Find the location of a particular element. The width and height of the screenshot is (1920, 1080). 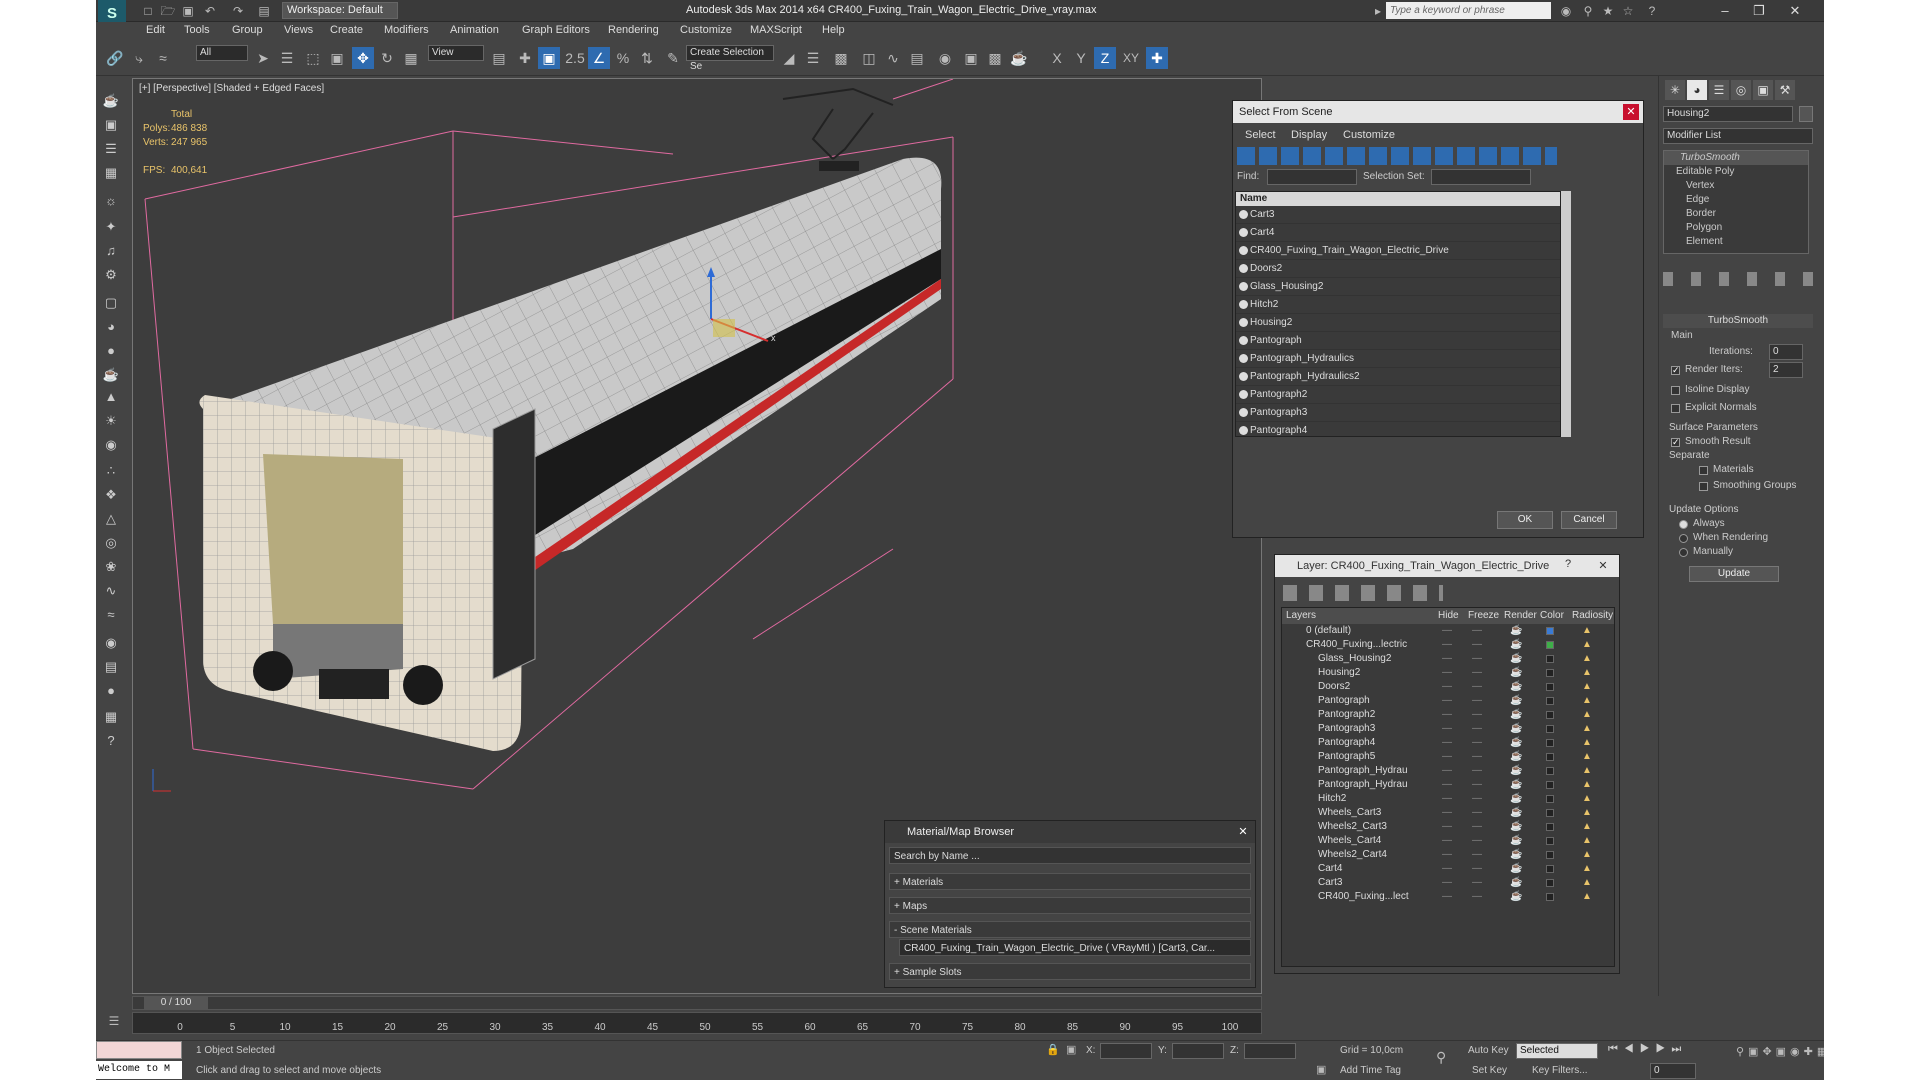

hemisphere-icon: ◕ is located at coordinates (111, 327).